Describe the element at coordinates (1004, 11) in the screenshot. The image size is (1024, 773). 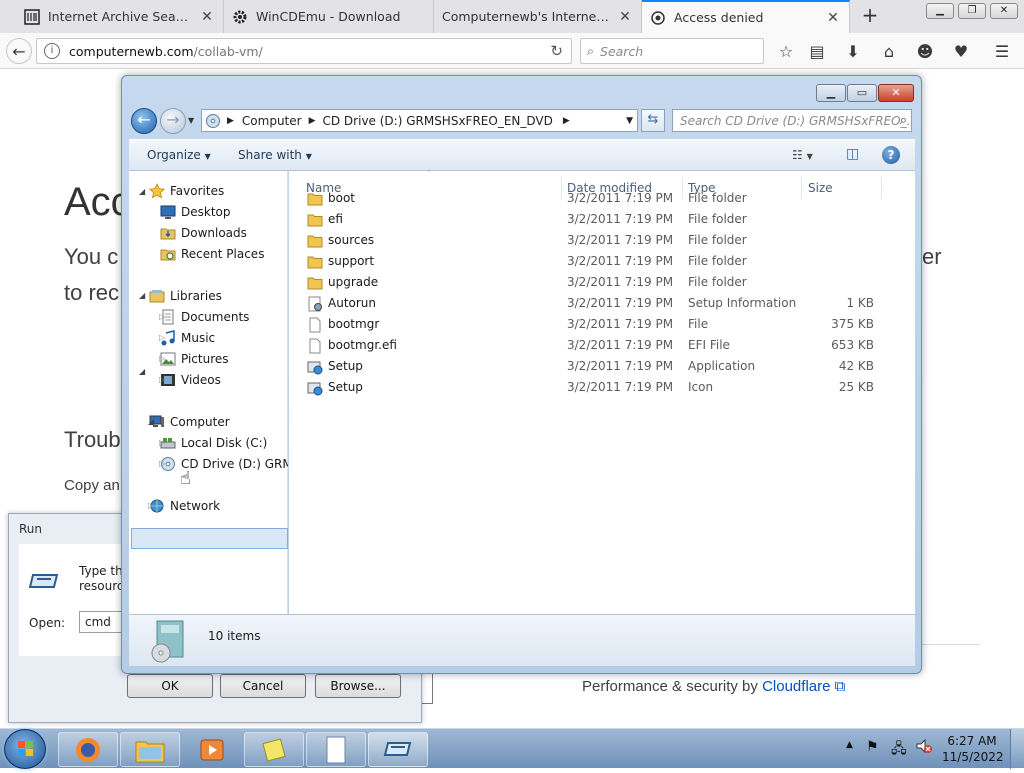
I see `close-window-button: ✕` at that location.